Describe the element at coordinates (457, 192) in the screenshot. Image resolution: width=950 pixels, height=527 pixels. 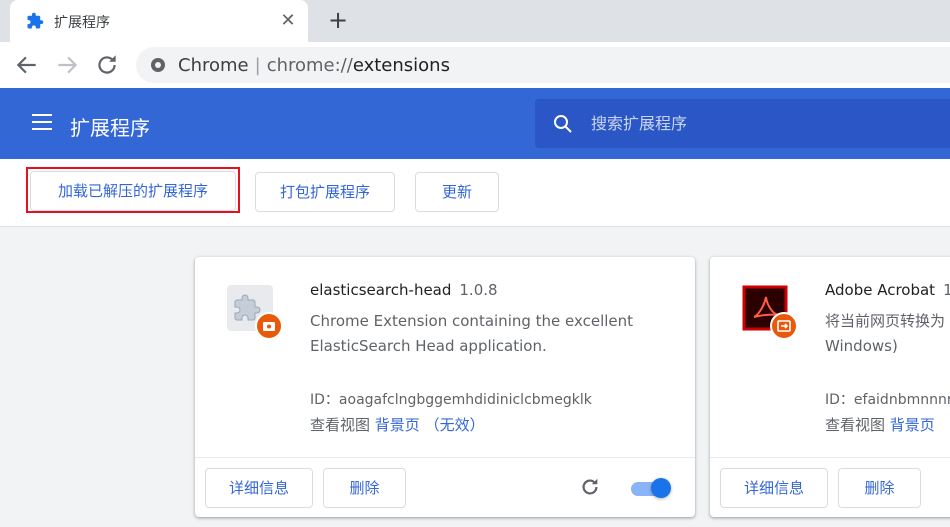
I see `update-button: 更新` at that location.